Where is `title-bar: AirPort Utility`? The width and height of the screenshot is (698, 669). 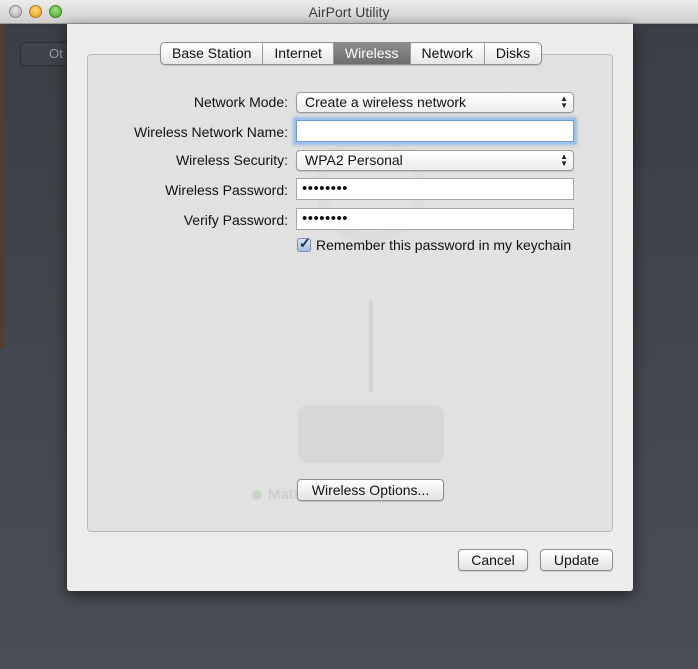
title-bar: AirPort Utility is located at coordinates (349, 12).